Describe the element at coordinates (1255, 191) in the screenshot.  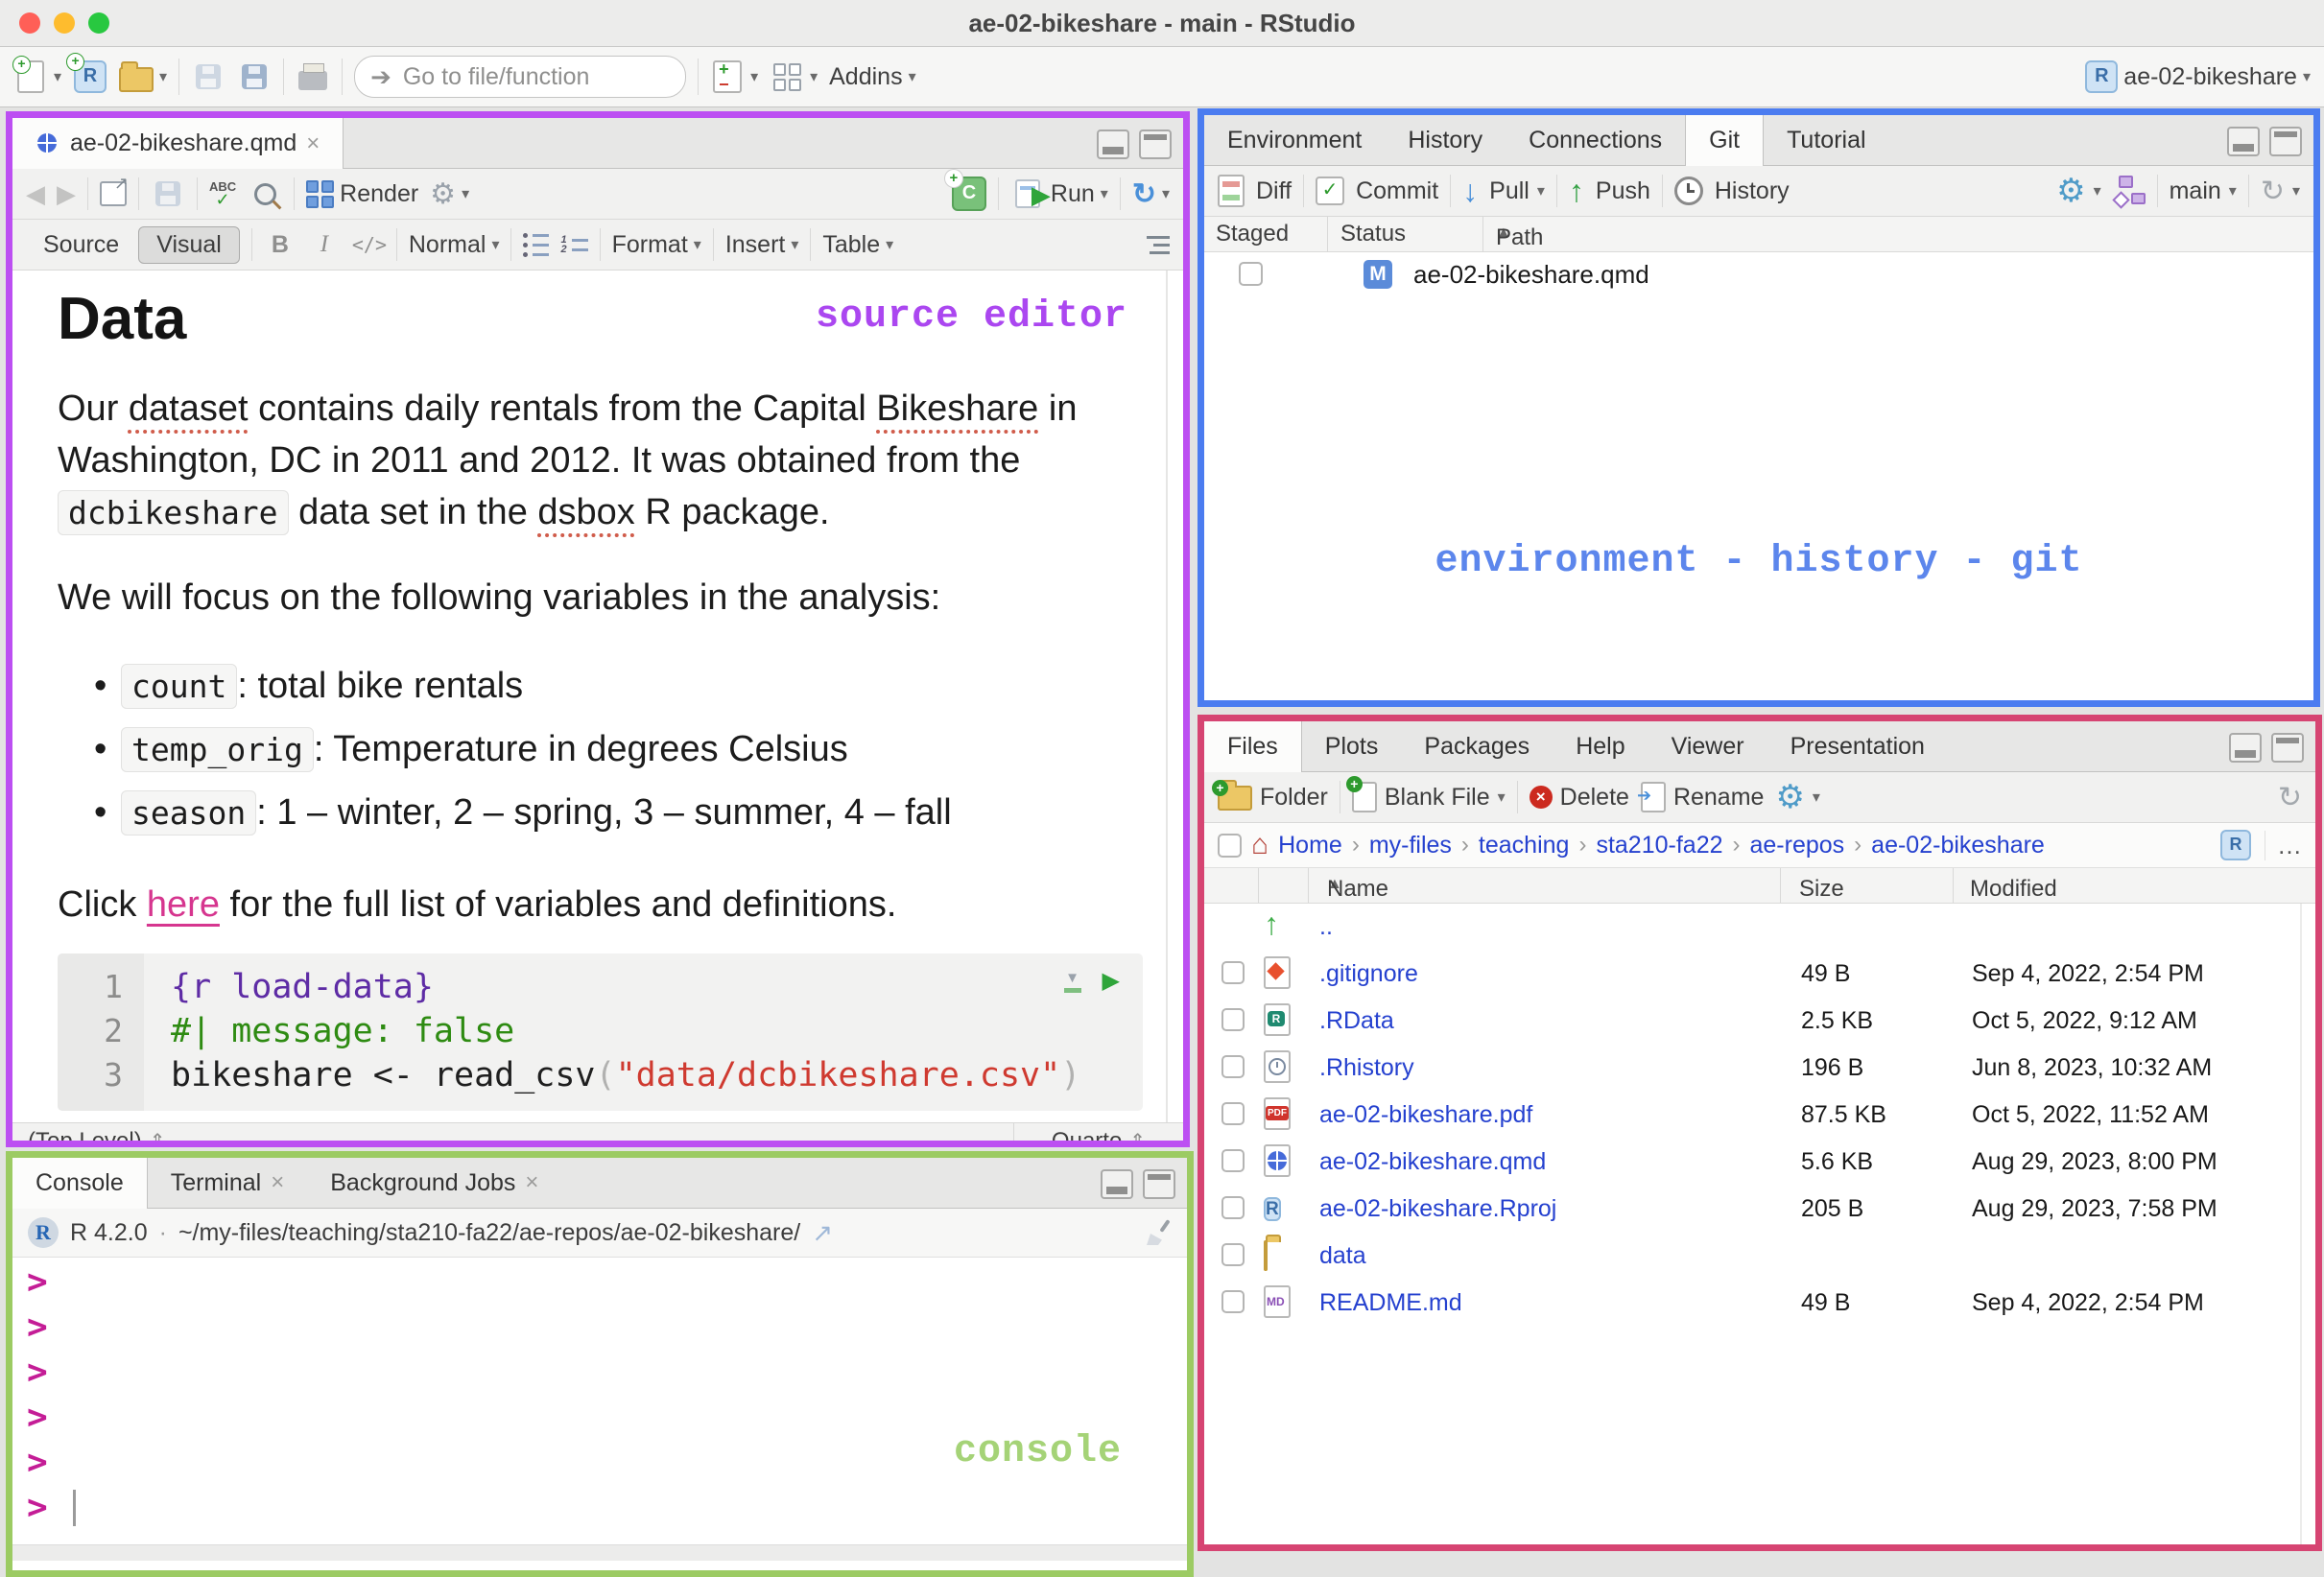
I see `diff-button: Diff` at that location.